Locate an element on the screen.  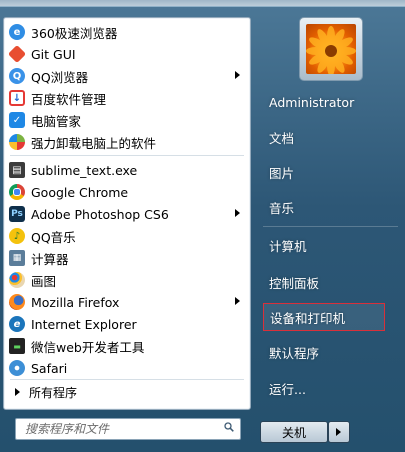
search-area is located at coordinates (126, 429).